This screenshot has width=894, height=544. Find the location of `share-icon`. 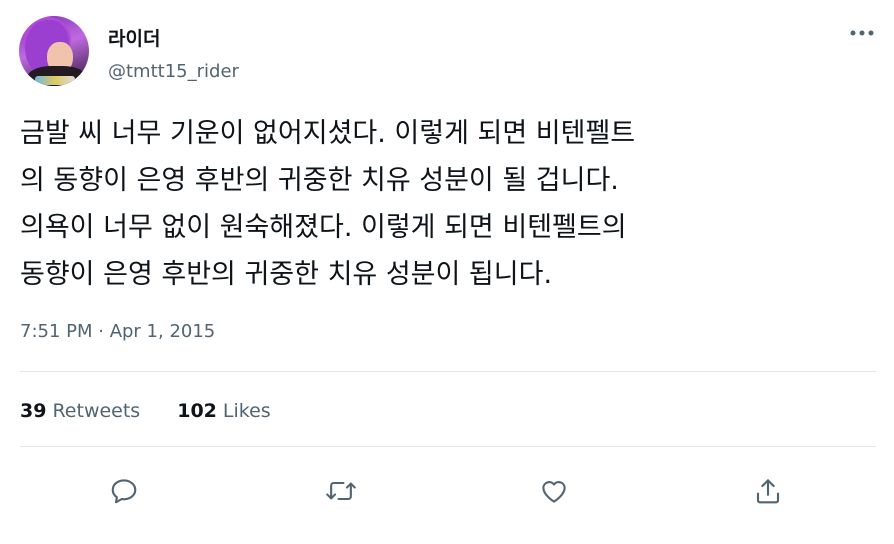

share-icon is located at coordinates (768, 491).